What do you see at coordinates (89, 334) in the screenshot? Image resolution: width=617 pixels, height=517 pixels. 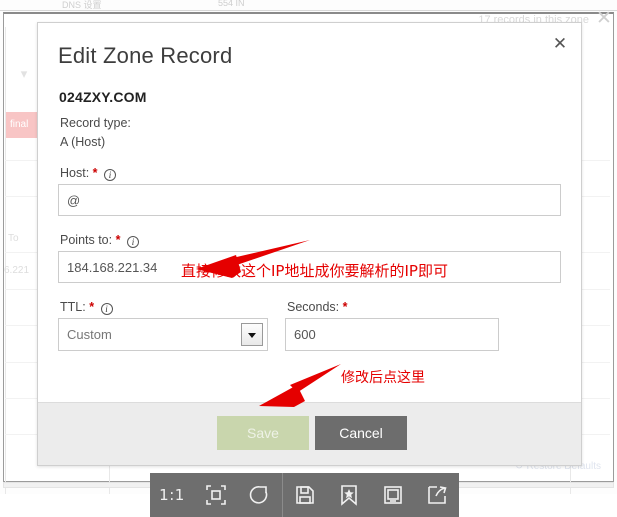 I see `ttl-selected-value: Custom` at bounding box center [89, 334].